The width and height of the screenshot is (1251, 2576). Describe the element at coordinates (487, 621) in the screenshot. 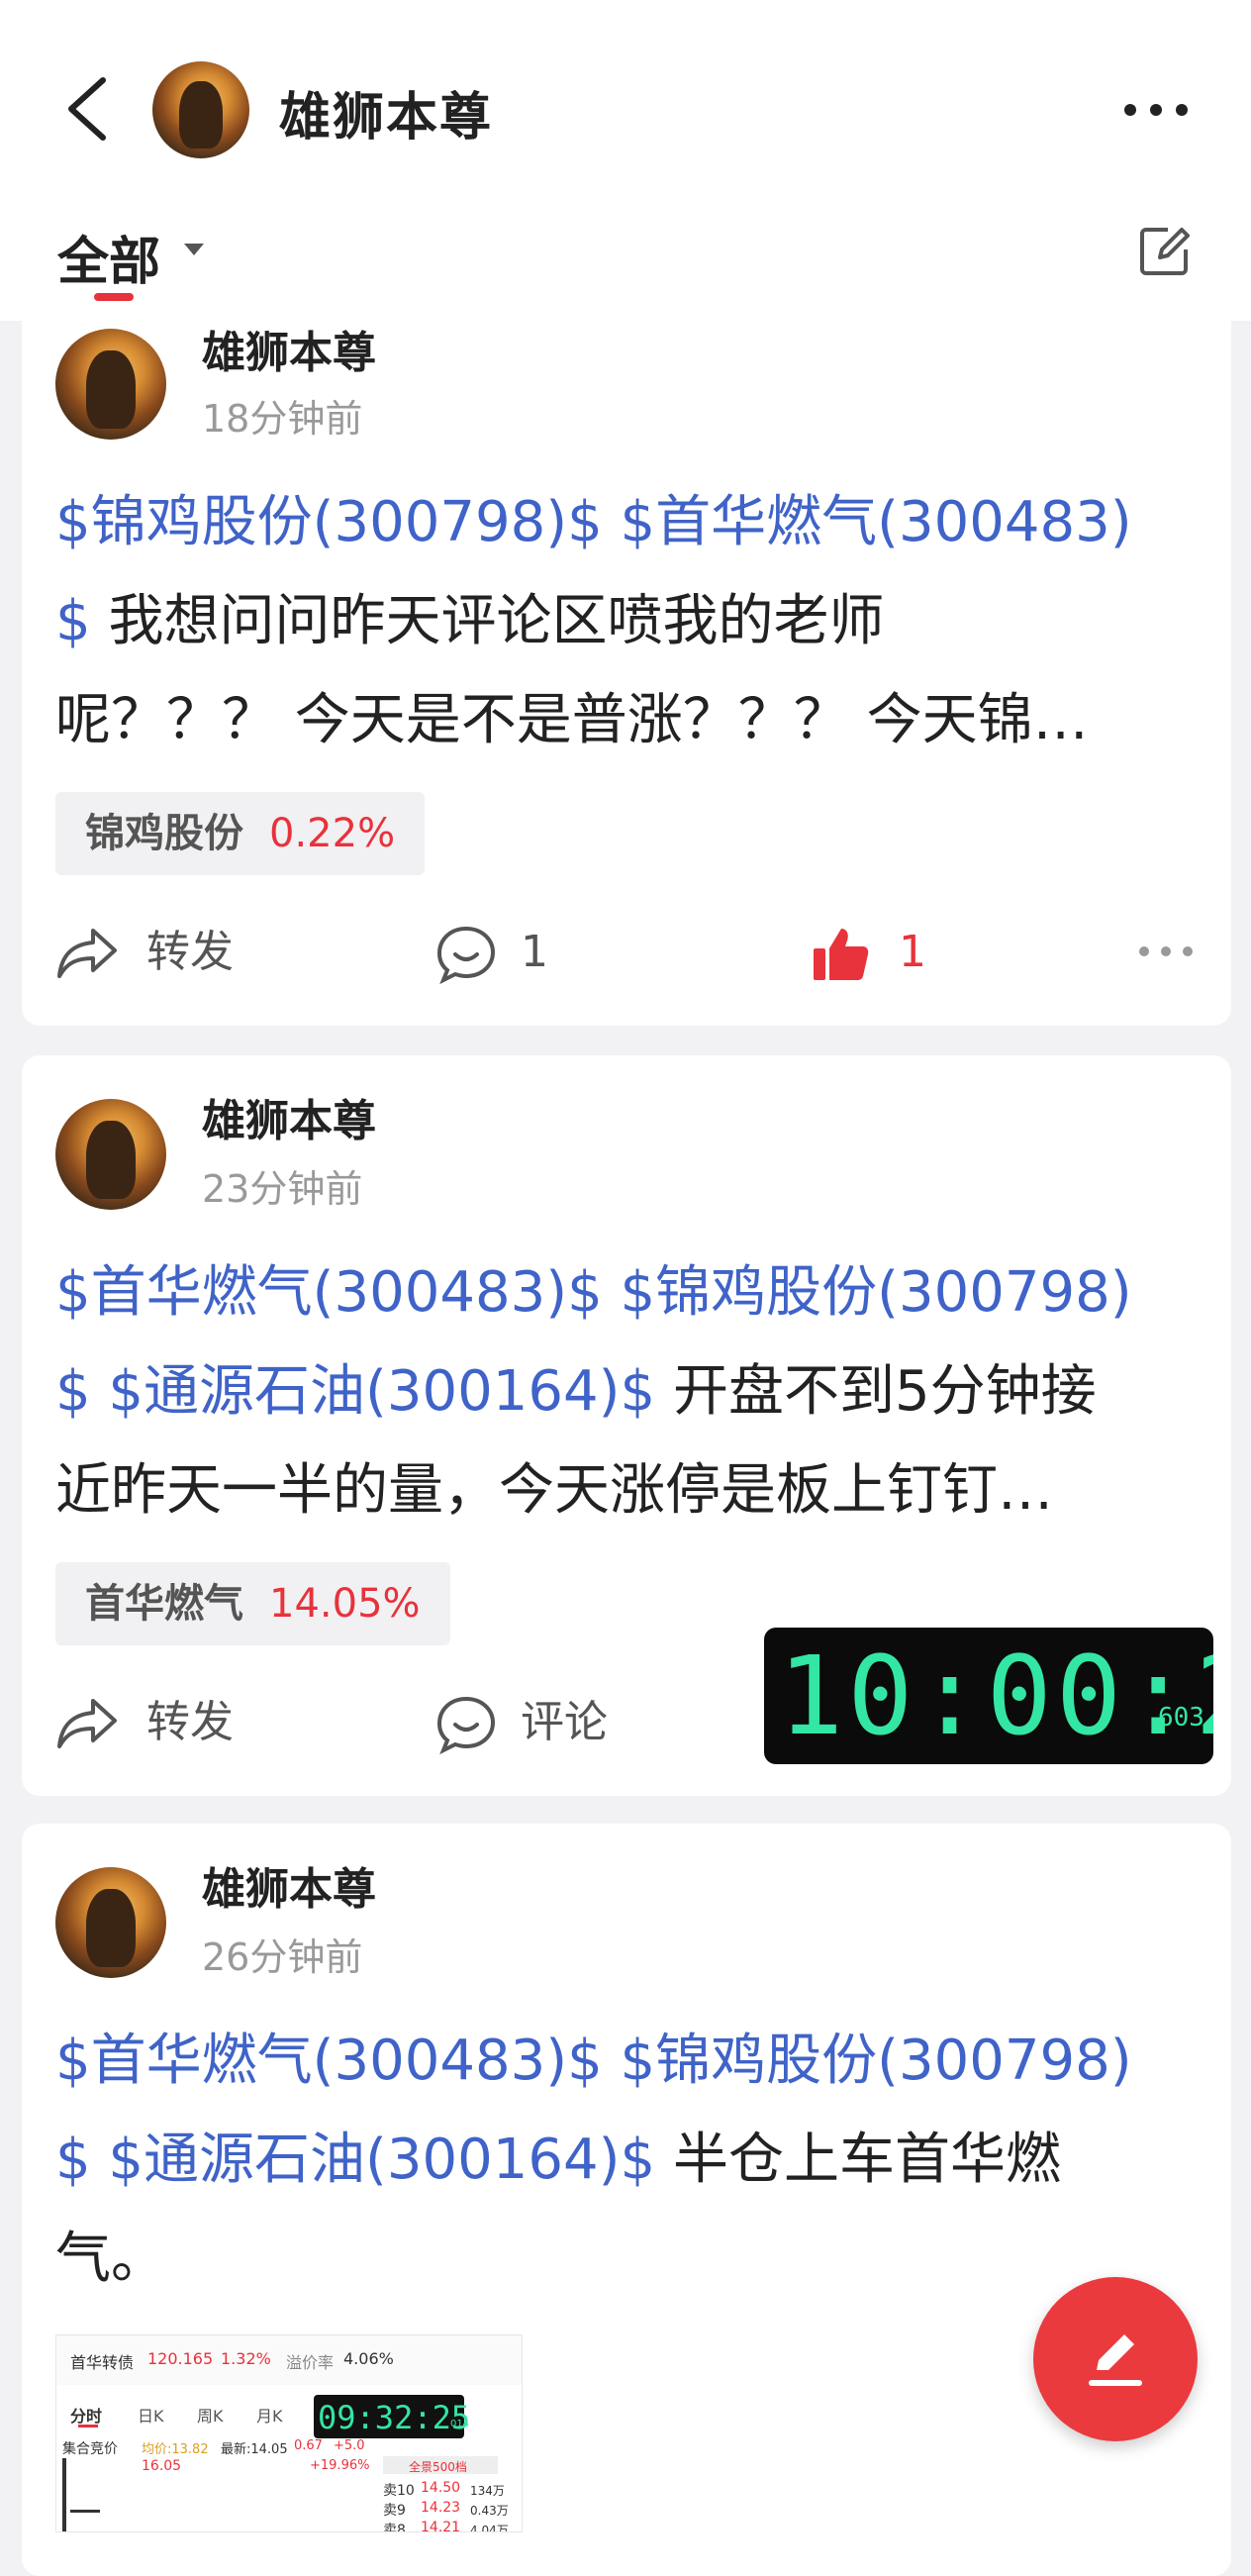

I see `post-text: 我想问问昨天评论区喷我的老师` at that location.